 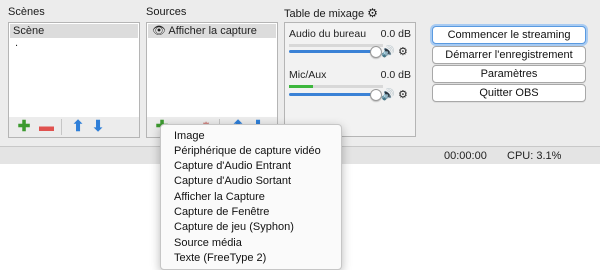 What do you see at coordinates (61, 127) in the screenshot?
I see `toolbar-separator` at bounding box center [61, 127].